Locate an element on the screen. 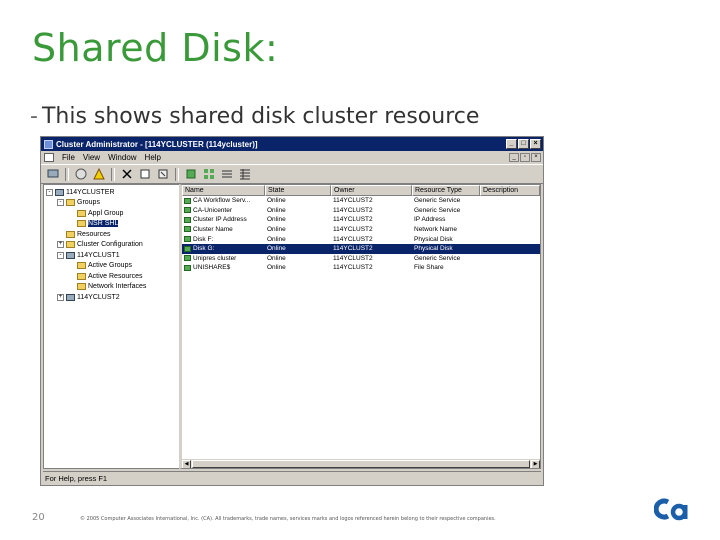  tree-node-label: Appl Group is located at coordinates (106, 213).